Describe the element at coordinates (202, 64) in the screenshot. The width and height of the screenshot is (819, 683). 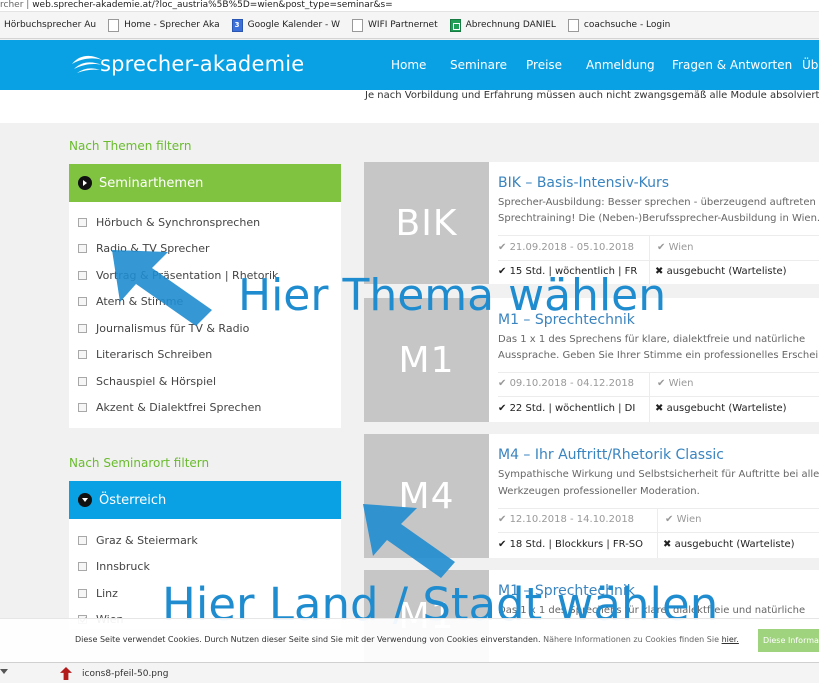
I see `logo-text: sprecher-akademie` at that location.